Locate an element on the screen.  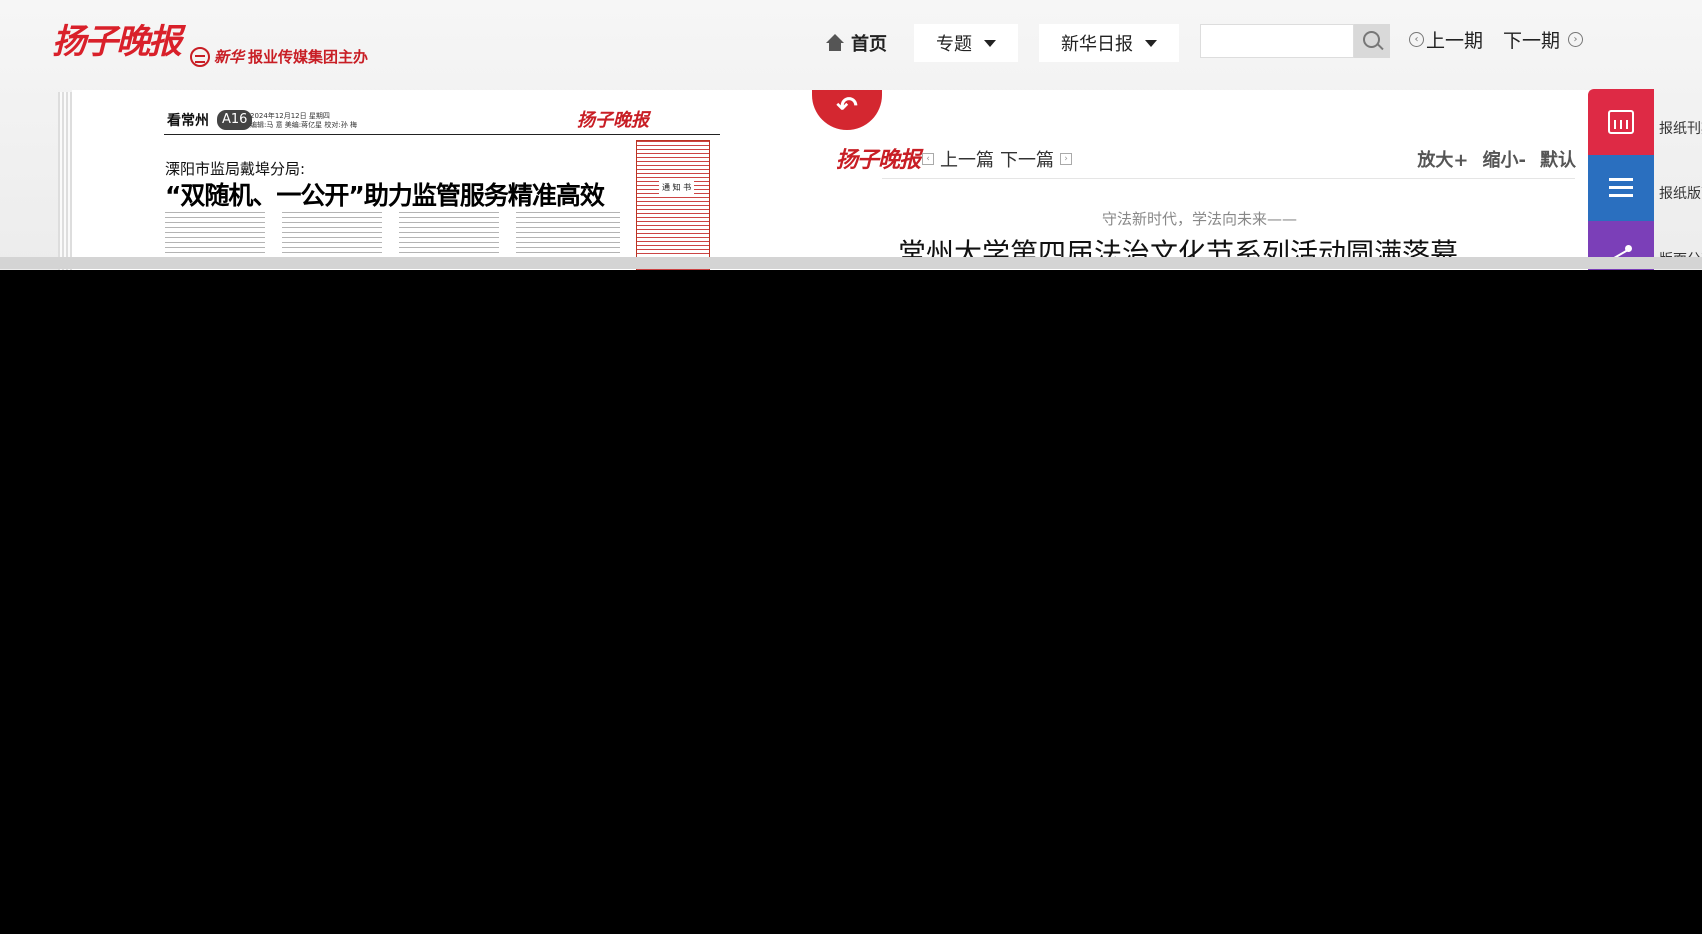
calendar-icon is located at coordinates (1621, 122).